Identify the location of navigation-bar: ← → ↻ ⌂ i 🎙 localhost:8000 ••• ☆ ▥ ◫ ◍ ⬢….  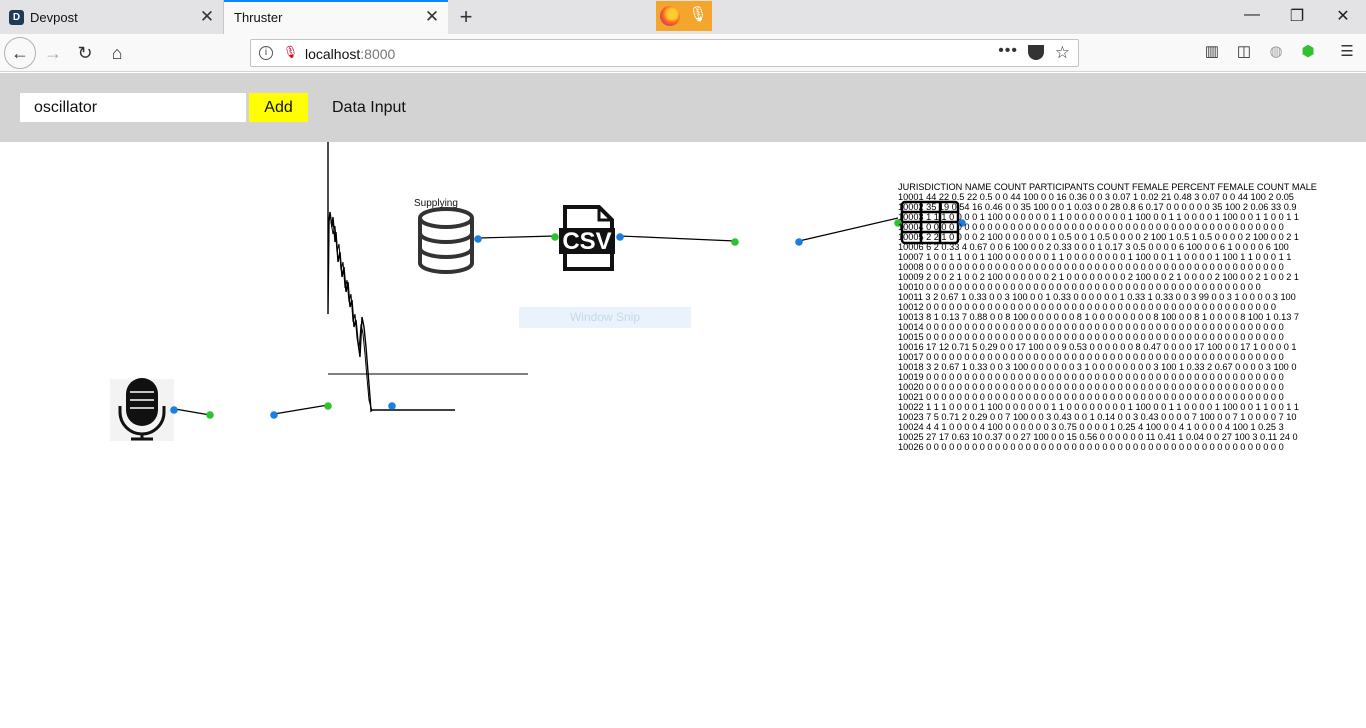
(683, 53).